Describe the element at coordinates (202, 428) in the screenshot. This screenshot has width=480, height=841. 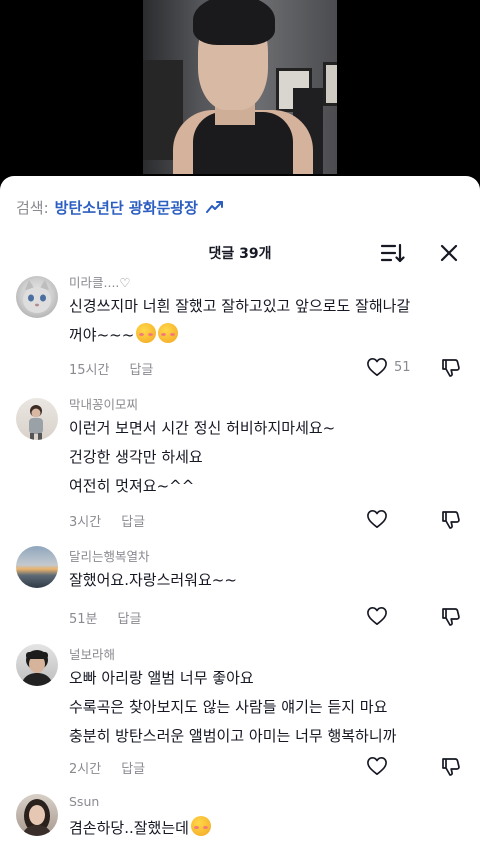
I see `comment-line: 이런거 보면서 시간 정신 허비하지마세요~` at that location.